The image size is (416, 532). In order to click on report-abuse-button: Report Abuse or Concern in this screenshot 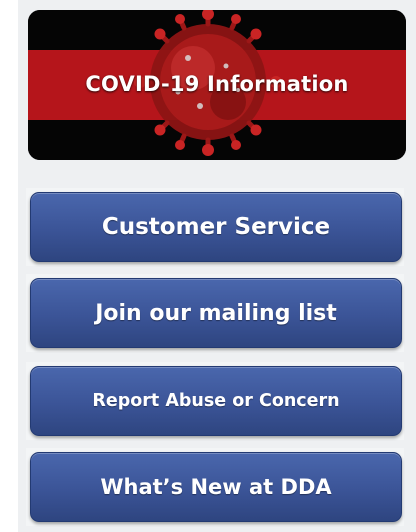, I will do `click(216, 401)`.